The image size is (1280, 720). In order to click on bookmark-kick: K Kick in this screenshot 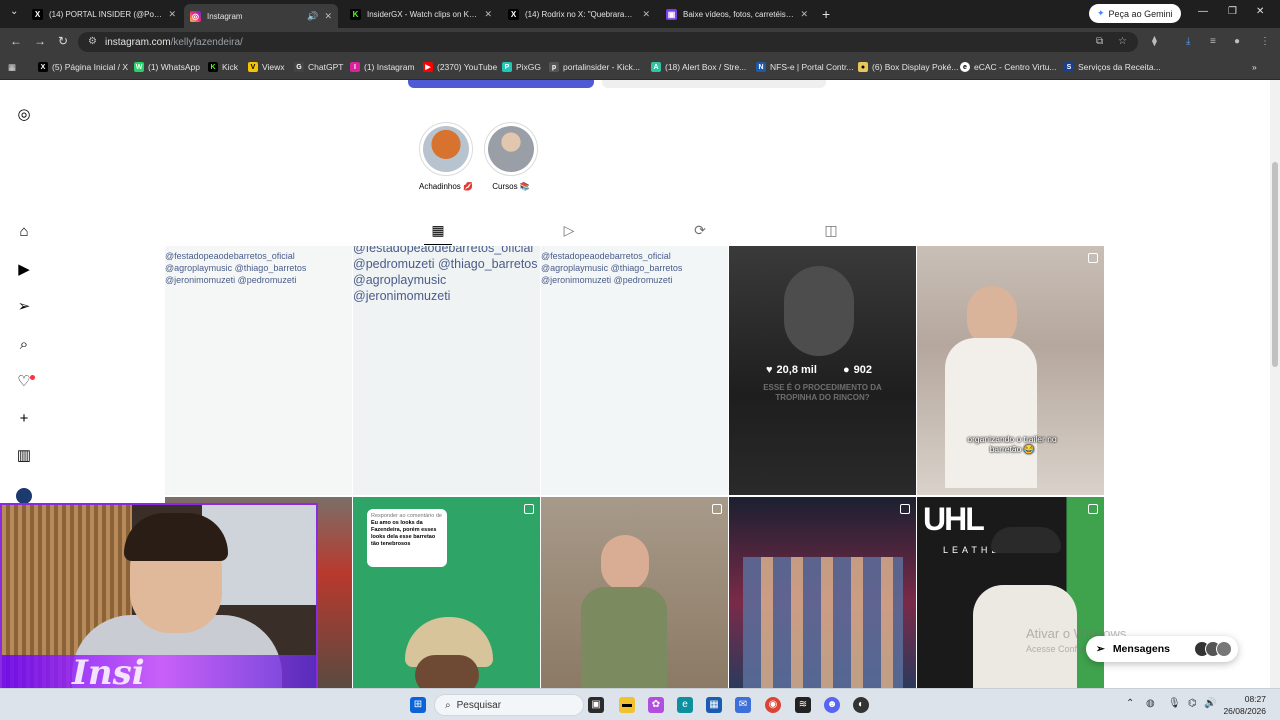, I will do `click(223, 67)`.